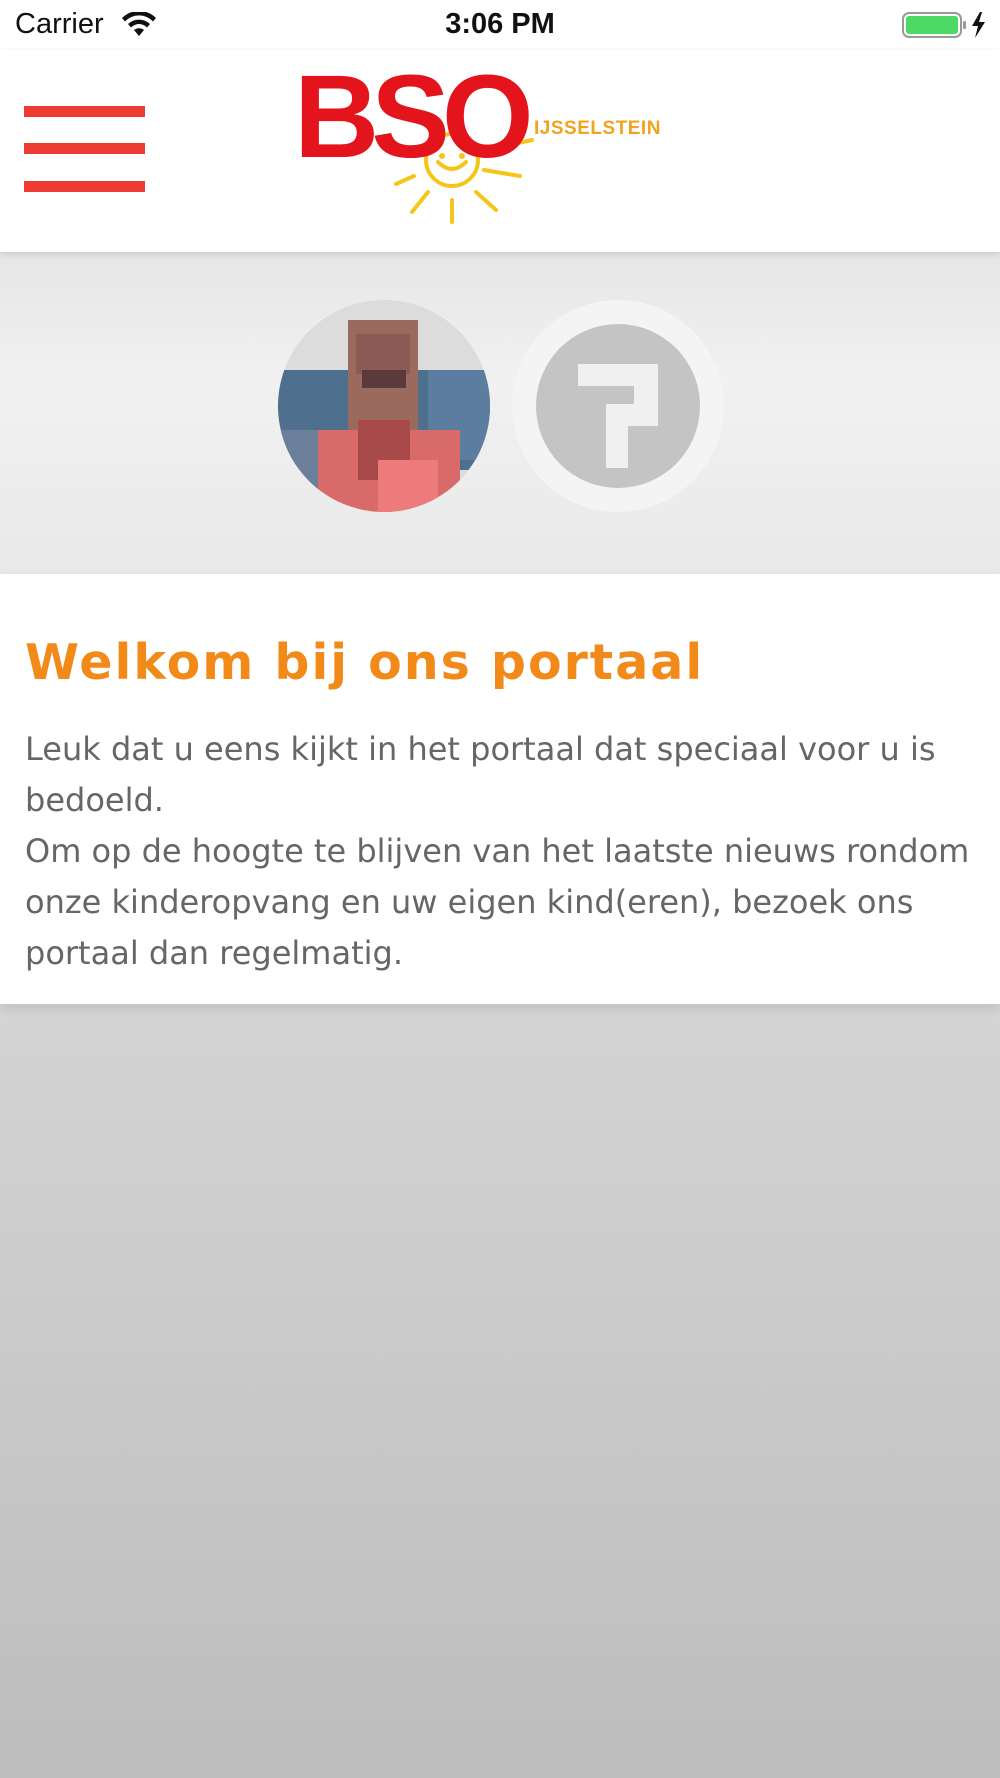 This screenshot has width=1000, height=1778. I want to click on status-bar: Carrier 3:06 PM, so click(500, 25).